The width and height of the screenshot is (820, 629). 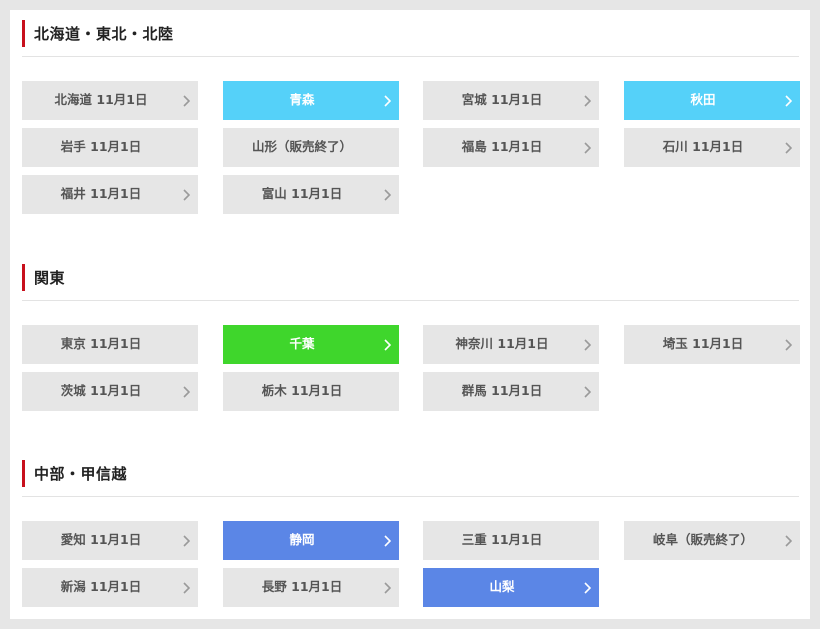 What do you see at coordinates (502, 343) in the screenshot?
I see `prefecture-label: 神奈川 11月1日` at bounding box center [502, 343].